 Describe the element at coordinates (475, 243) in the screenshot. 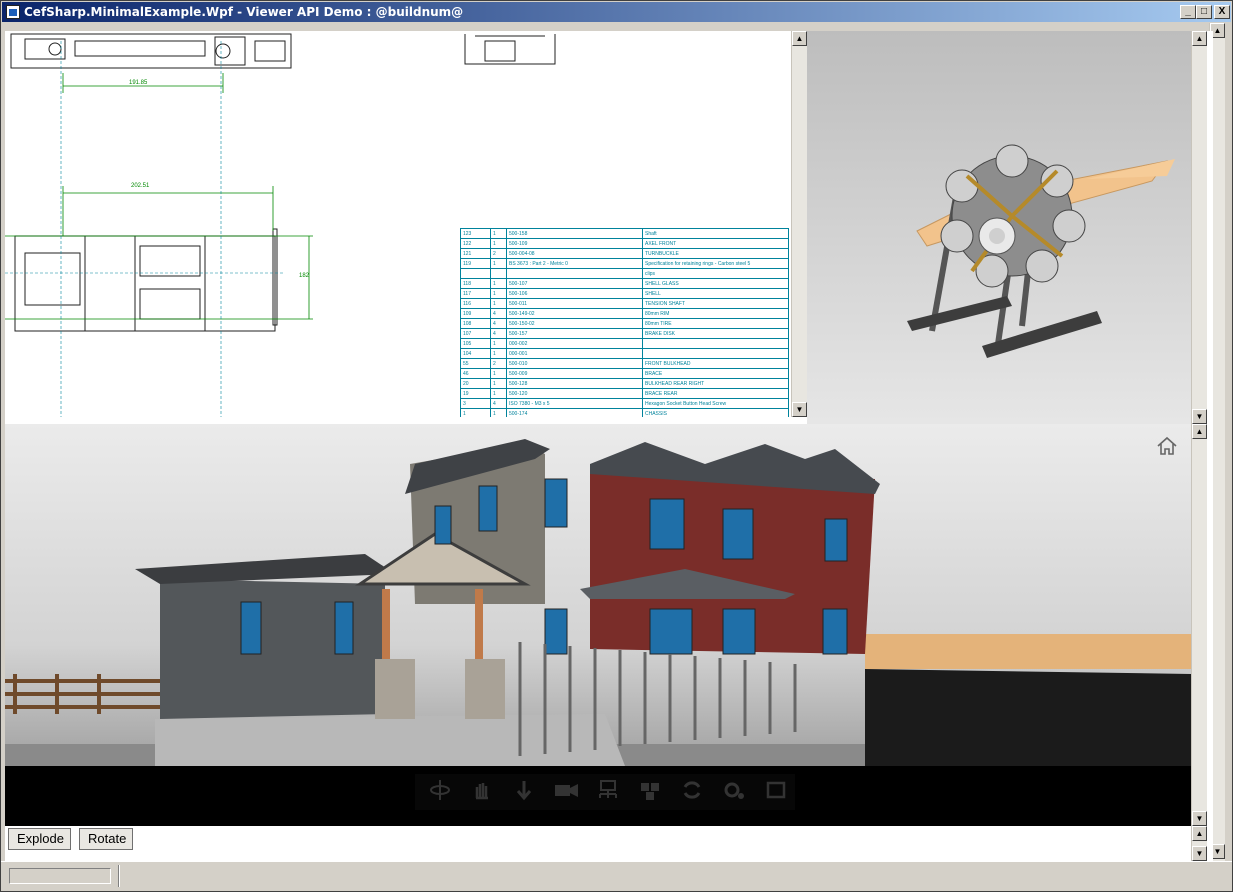

I see `table-cell: 122` at that location.